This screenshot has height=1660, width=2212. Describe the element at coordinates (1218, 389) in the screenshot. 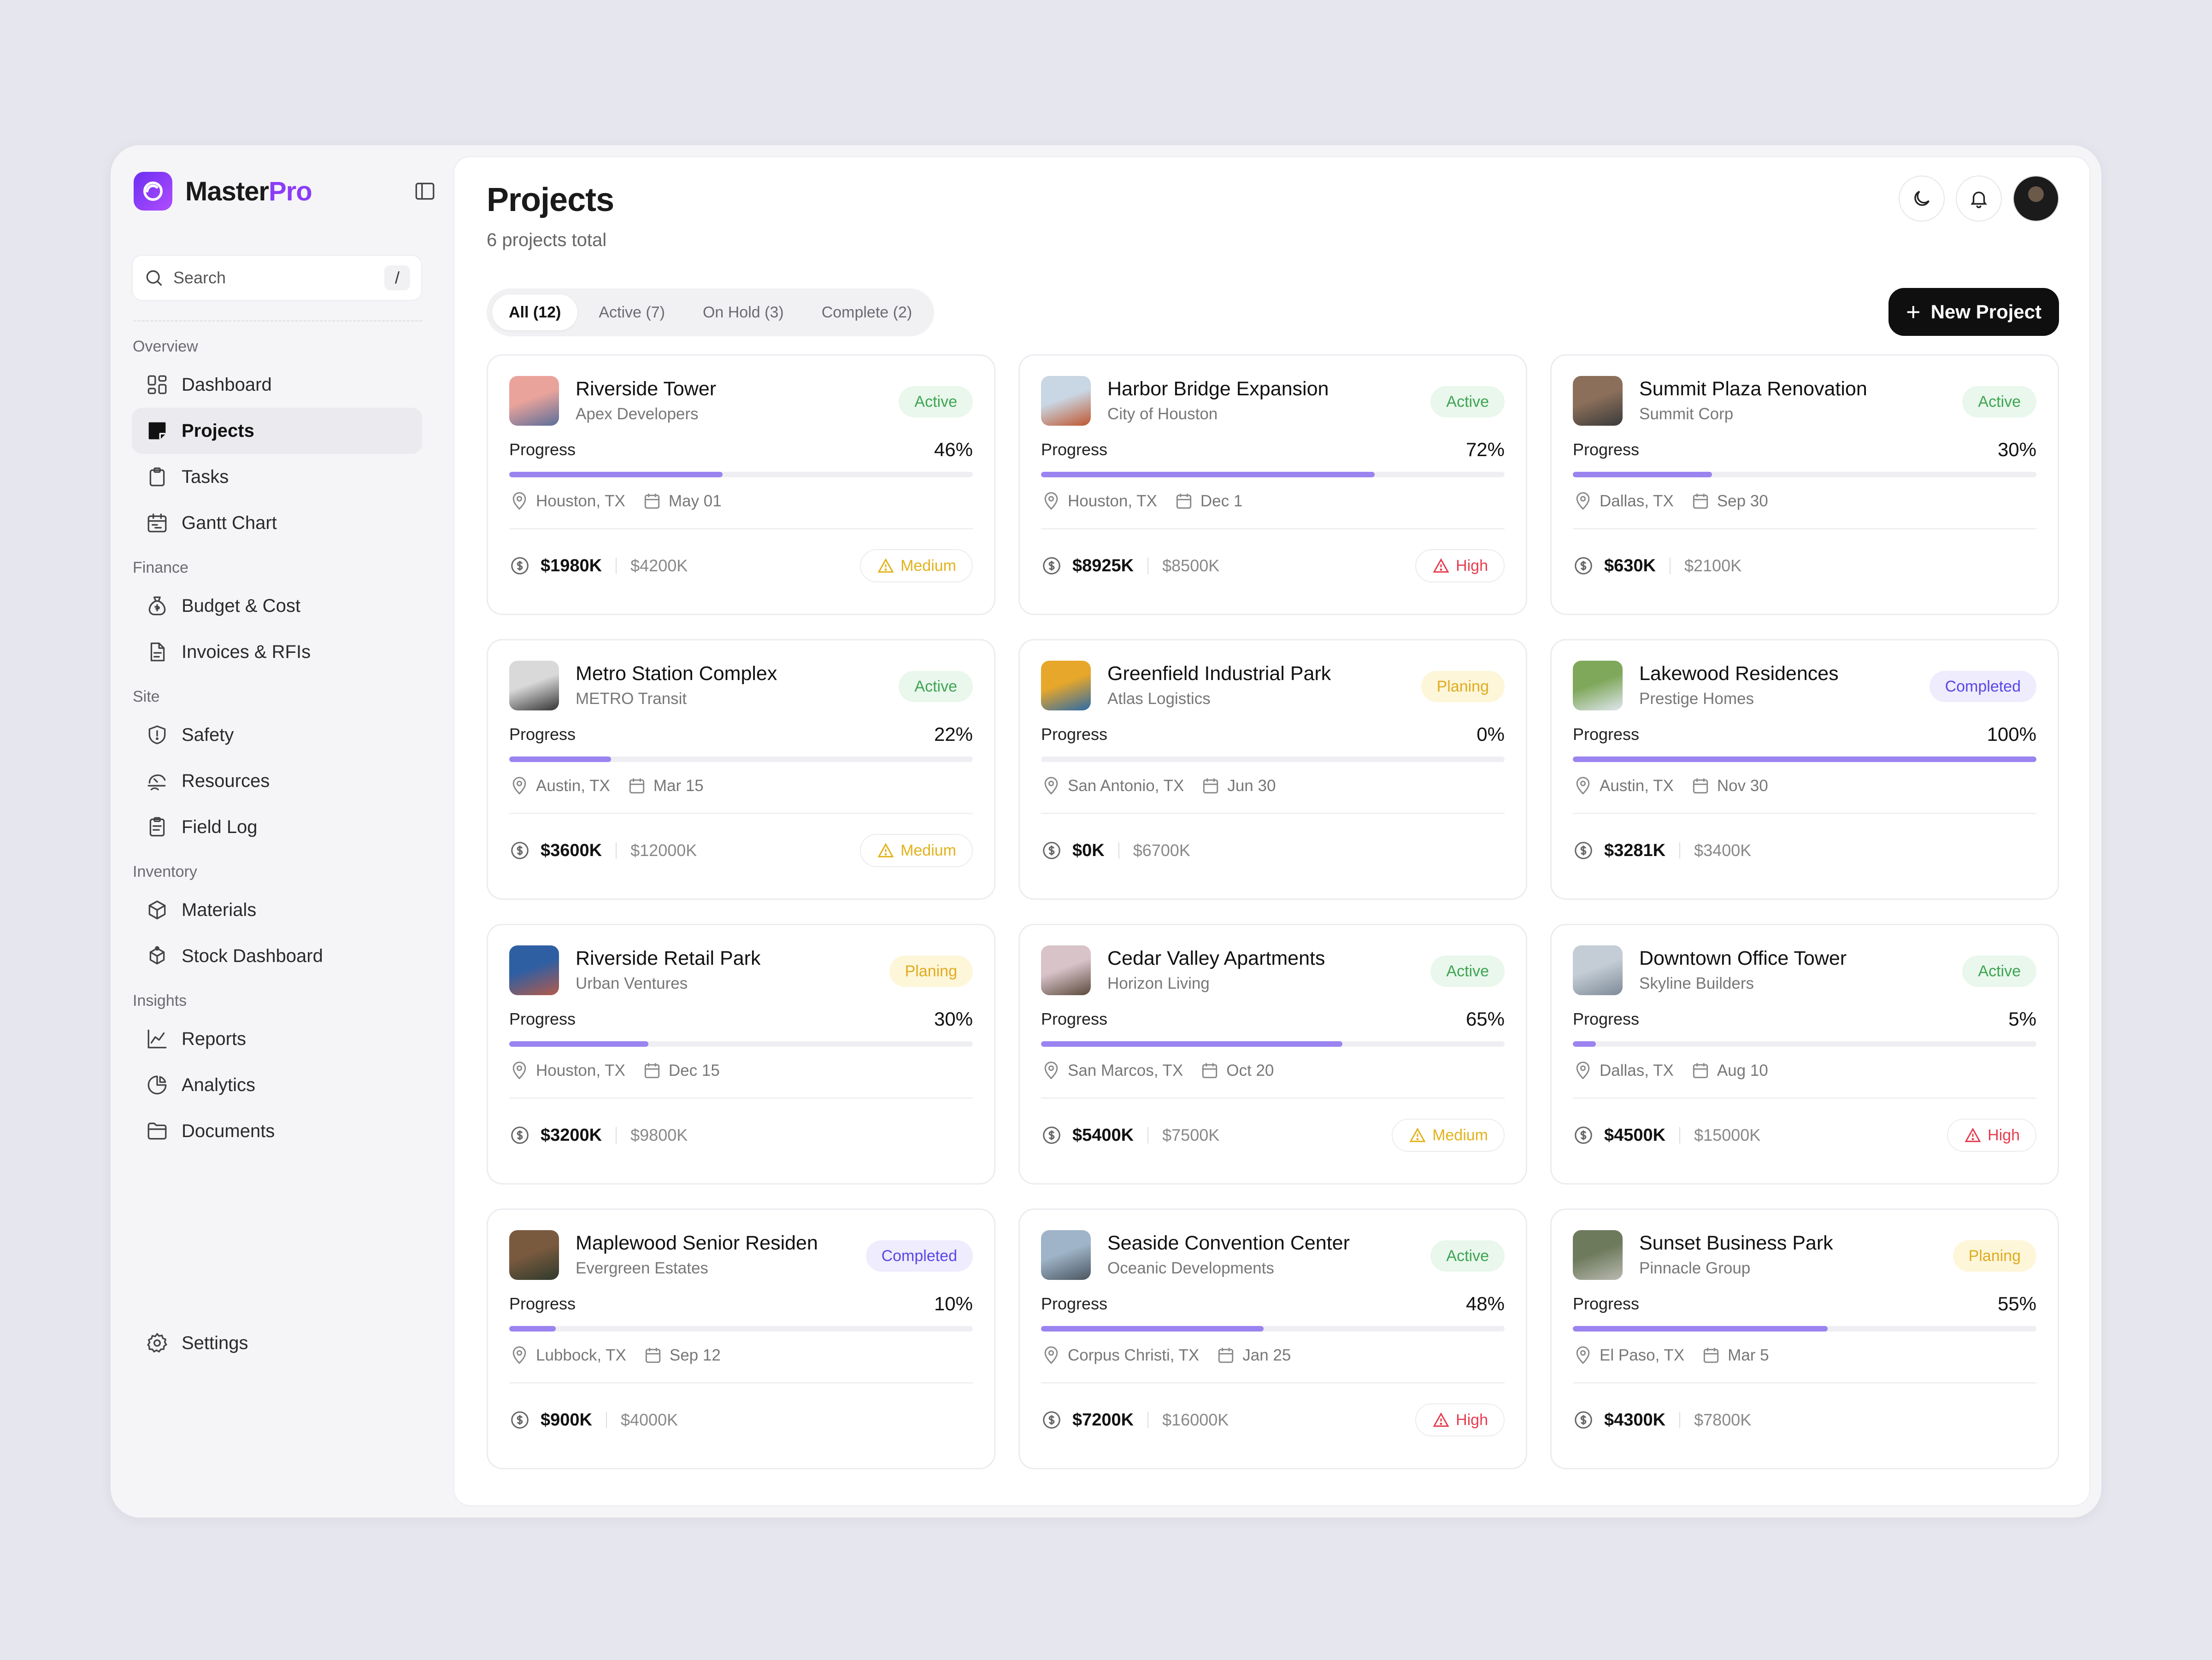

I see `project-name: Harbor Bridge Expansion` at that location.